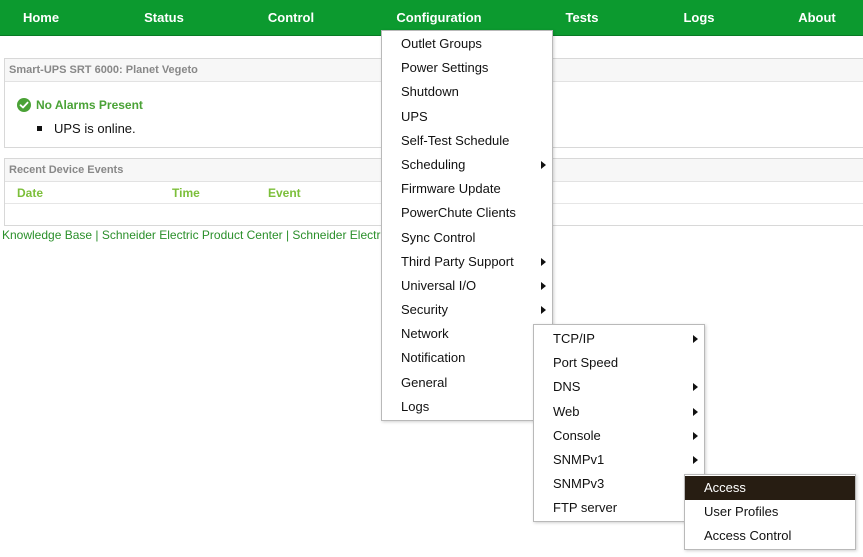  Describe the element at coordinates (817, 17) in the screenshot. I see `nav-about: About` at that location.